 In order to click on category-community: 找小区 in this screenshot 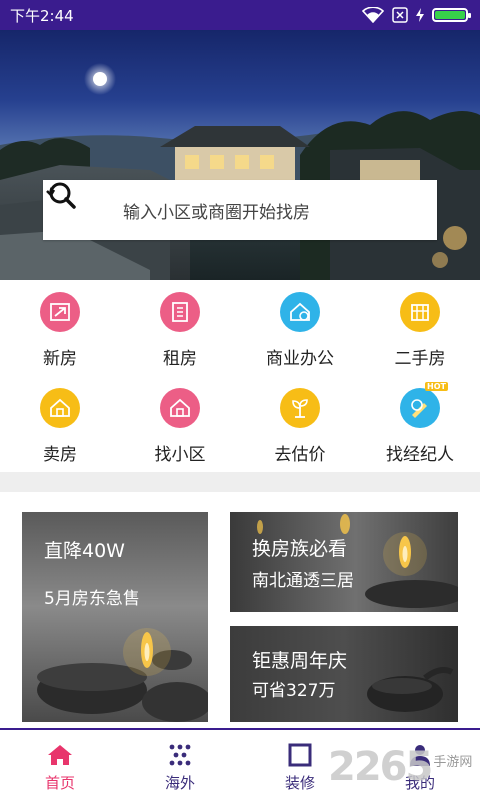, I will do `click(180, 426)`.